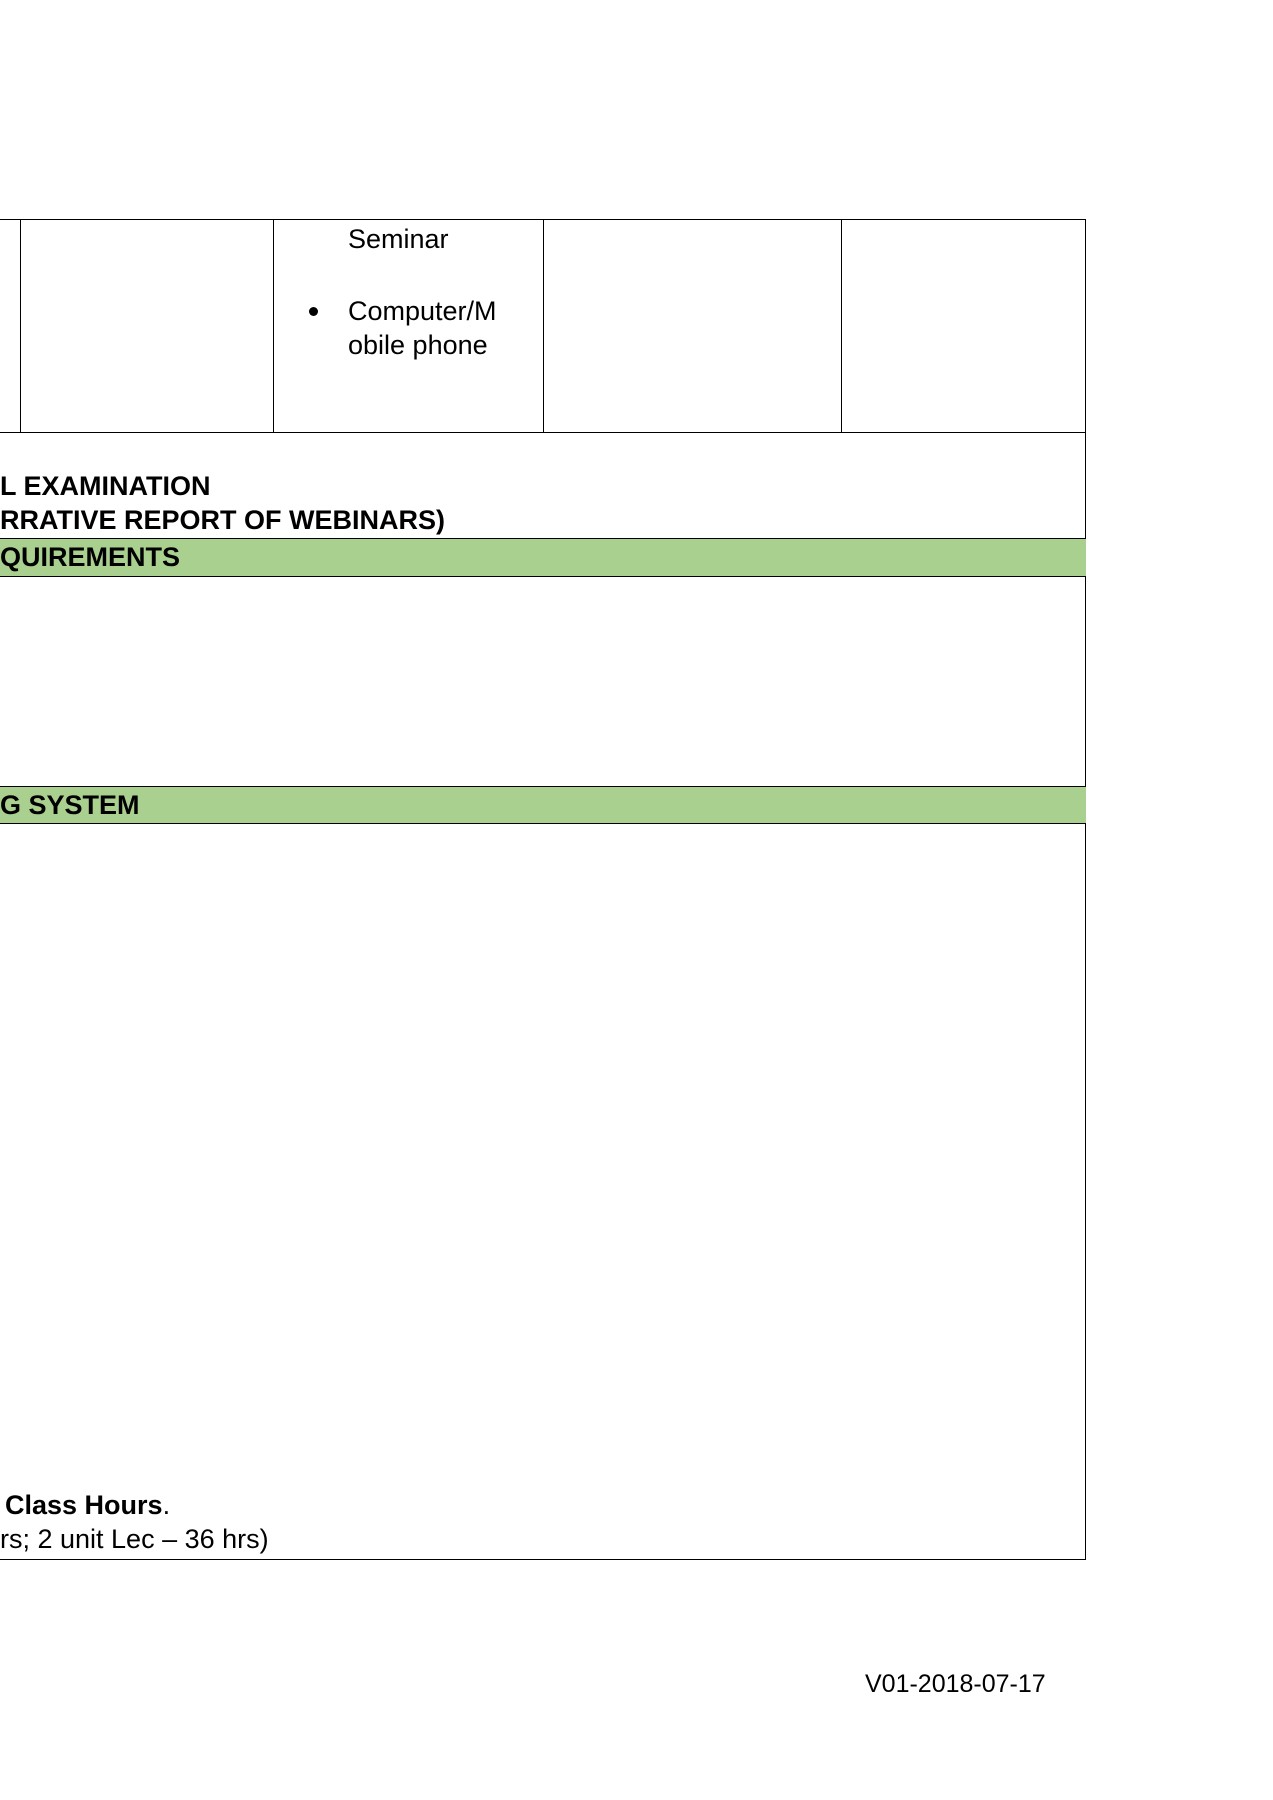 This screenshot has height=1800, width=1273. Describe the element at coordinates (418, 345) in the screenshot. I see `equipment-bullet-line2: obile phone` at that location.